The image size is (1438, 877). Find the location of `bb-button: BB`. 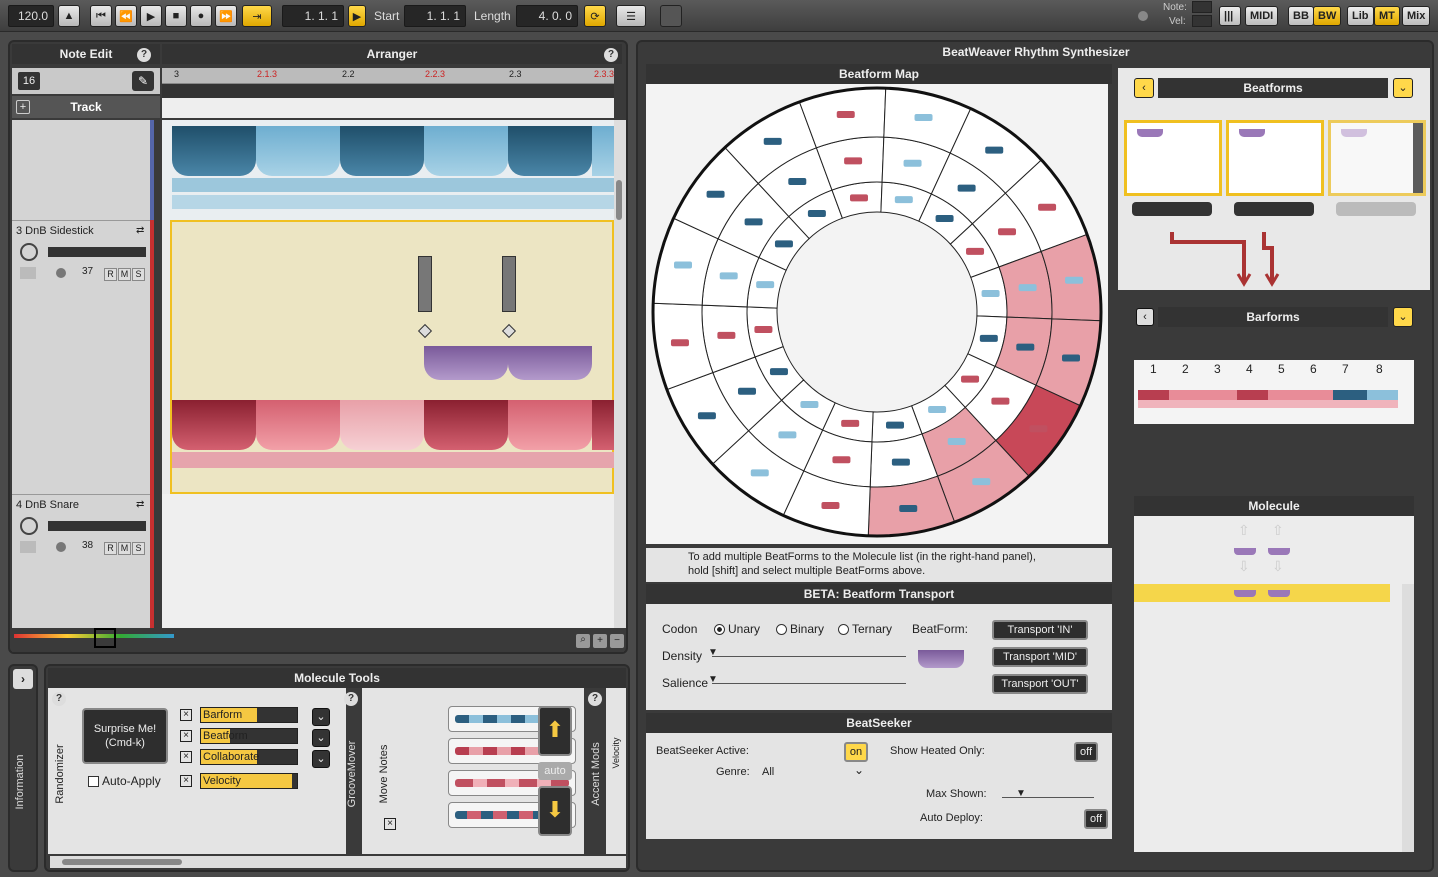

bb-button: BB is located at coordinates (1301, 16).